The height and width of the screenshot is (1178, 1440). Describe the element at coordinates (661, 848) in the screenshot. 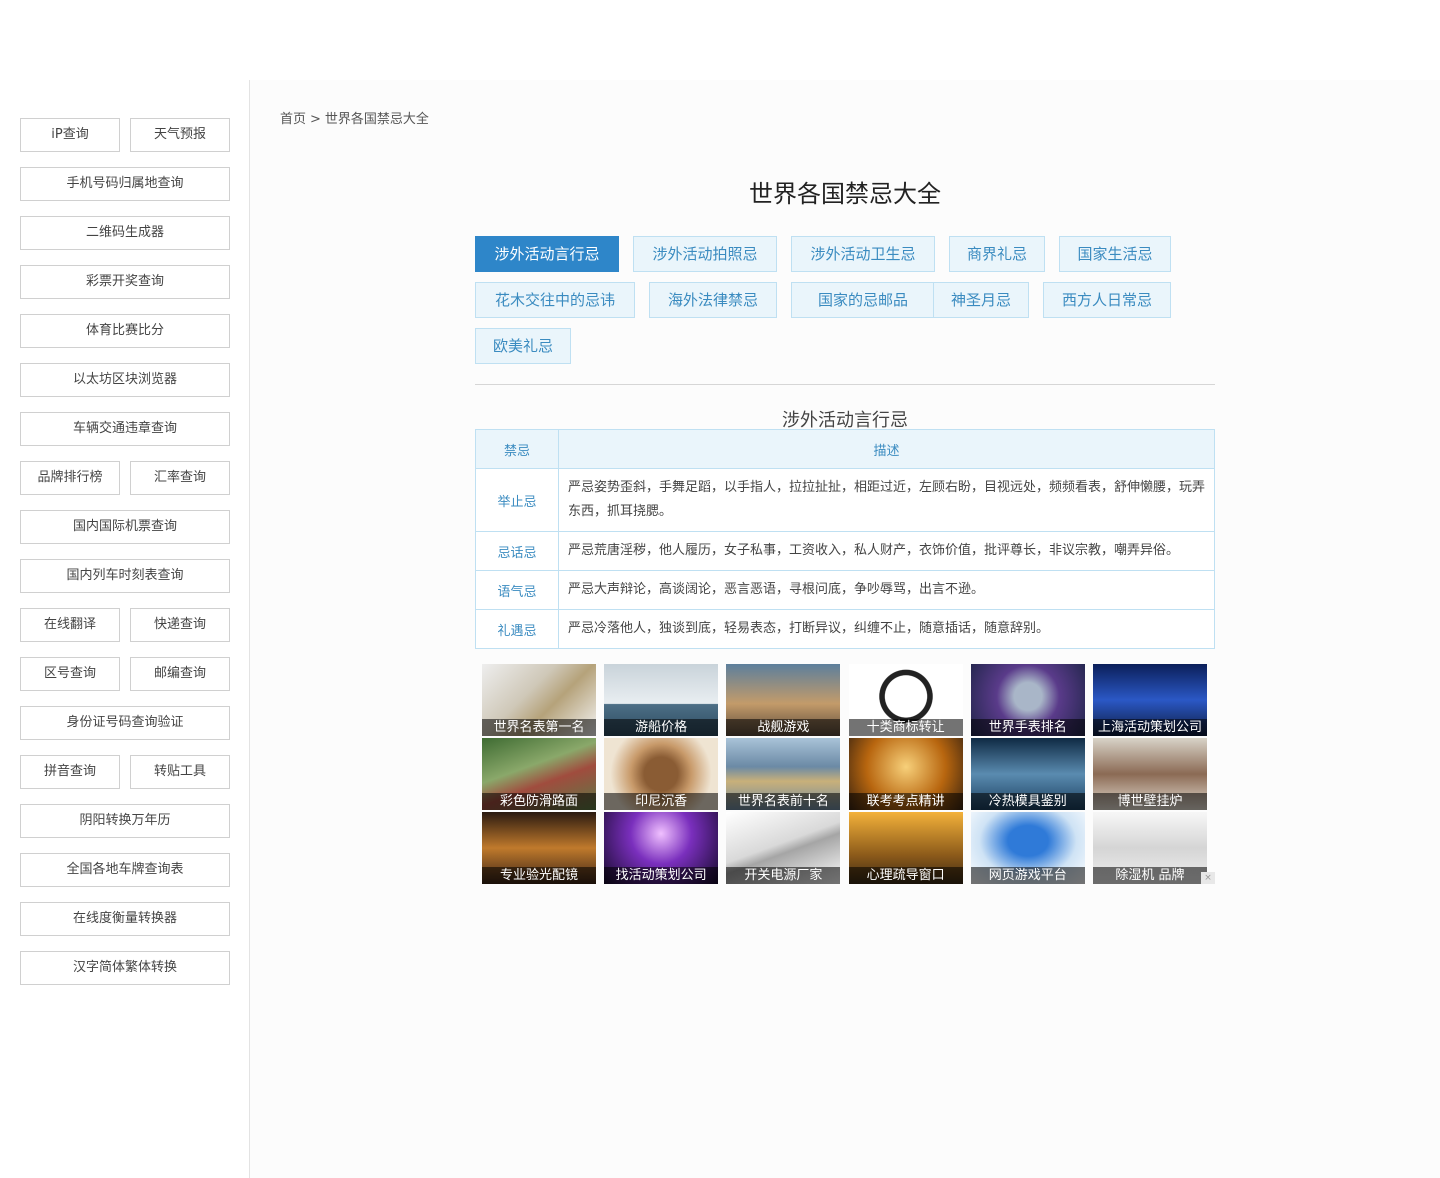

I see `ad-tile: 找活动策划公司` at that location.